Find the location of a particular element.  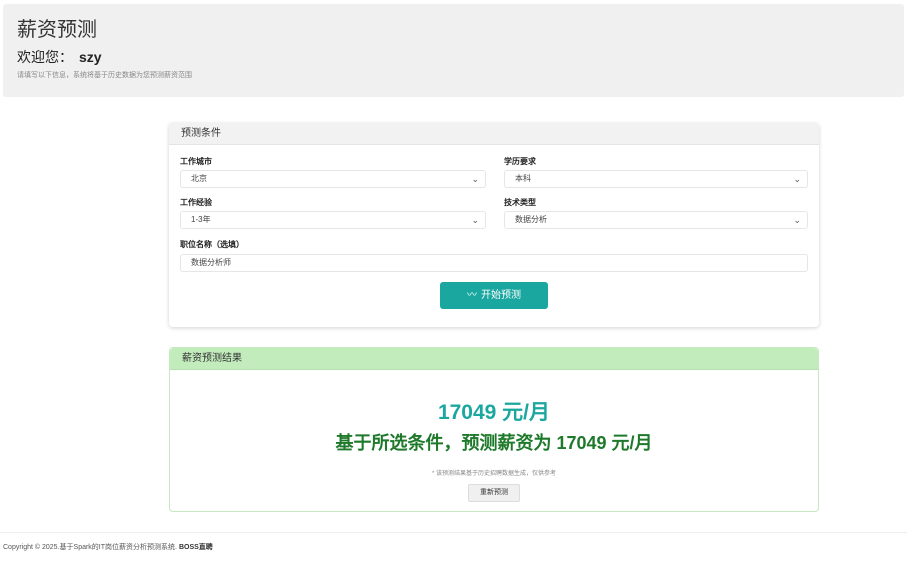

education-value: 本科 is located at coordinates (523, 178).